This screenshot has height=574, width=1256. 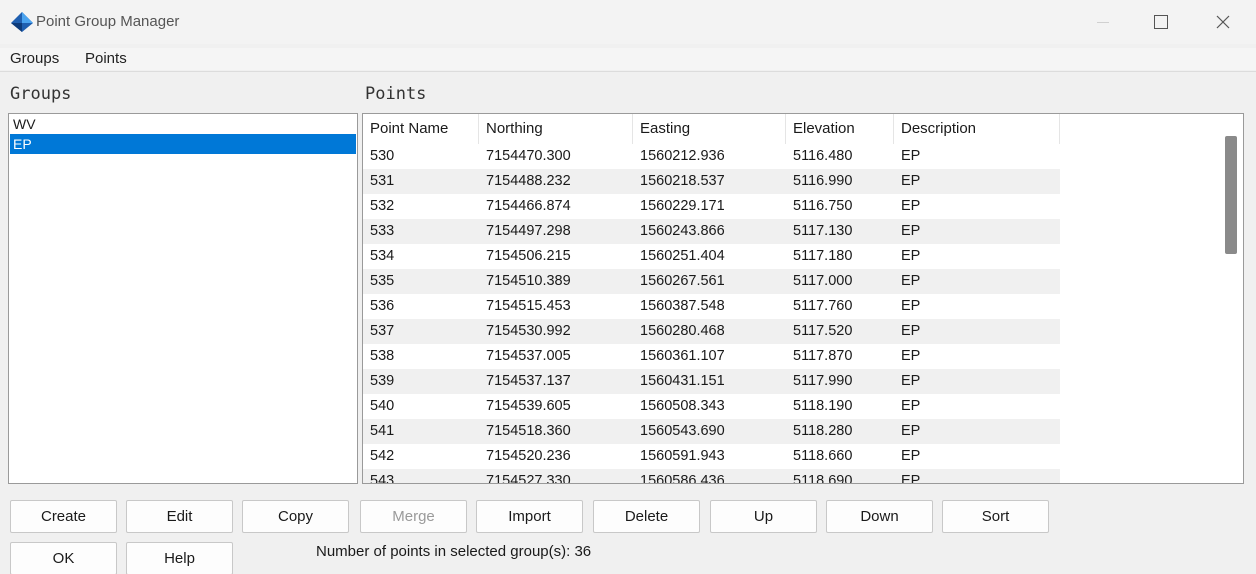 I want to click on table-cell: 7154539.605, so click(x=528, y=406).